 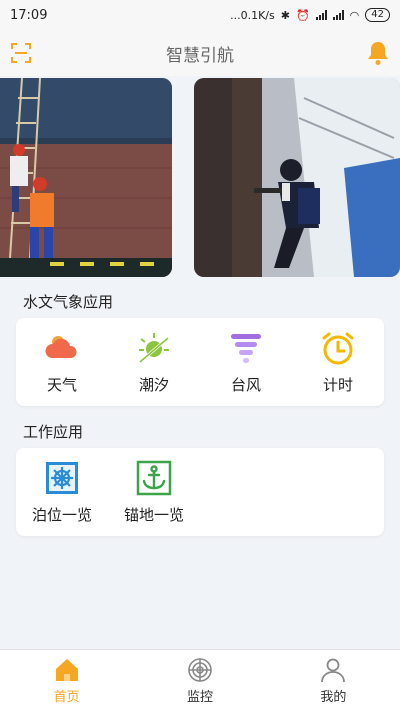 What do you see at coordinates (29, 15) in the screenshot?
I see `status-time: 17:09` at bounding box center [29, 15].